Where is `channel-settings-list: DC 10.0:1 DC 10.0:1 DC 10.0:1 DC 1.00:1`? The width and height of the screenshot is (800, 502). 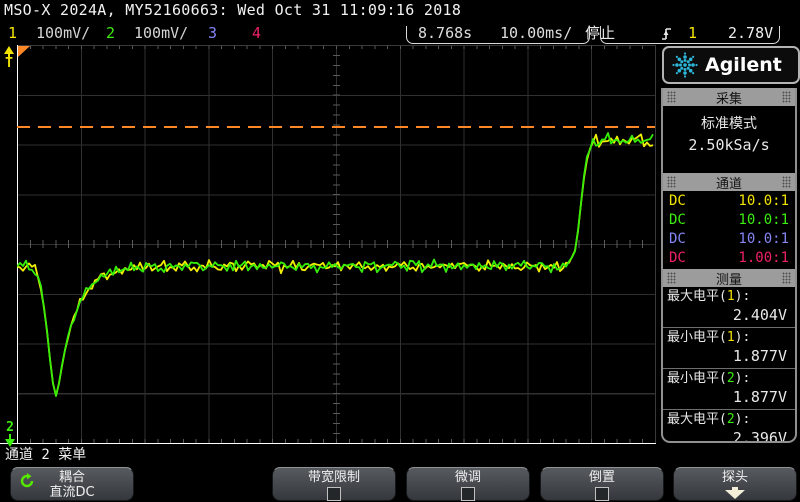 channel-settings-list: DC 10.0:1 DC 10.0:1 DC 10.0:1 DC 1.00:1 is located at coordinates (729, 230).